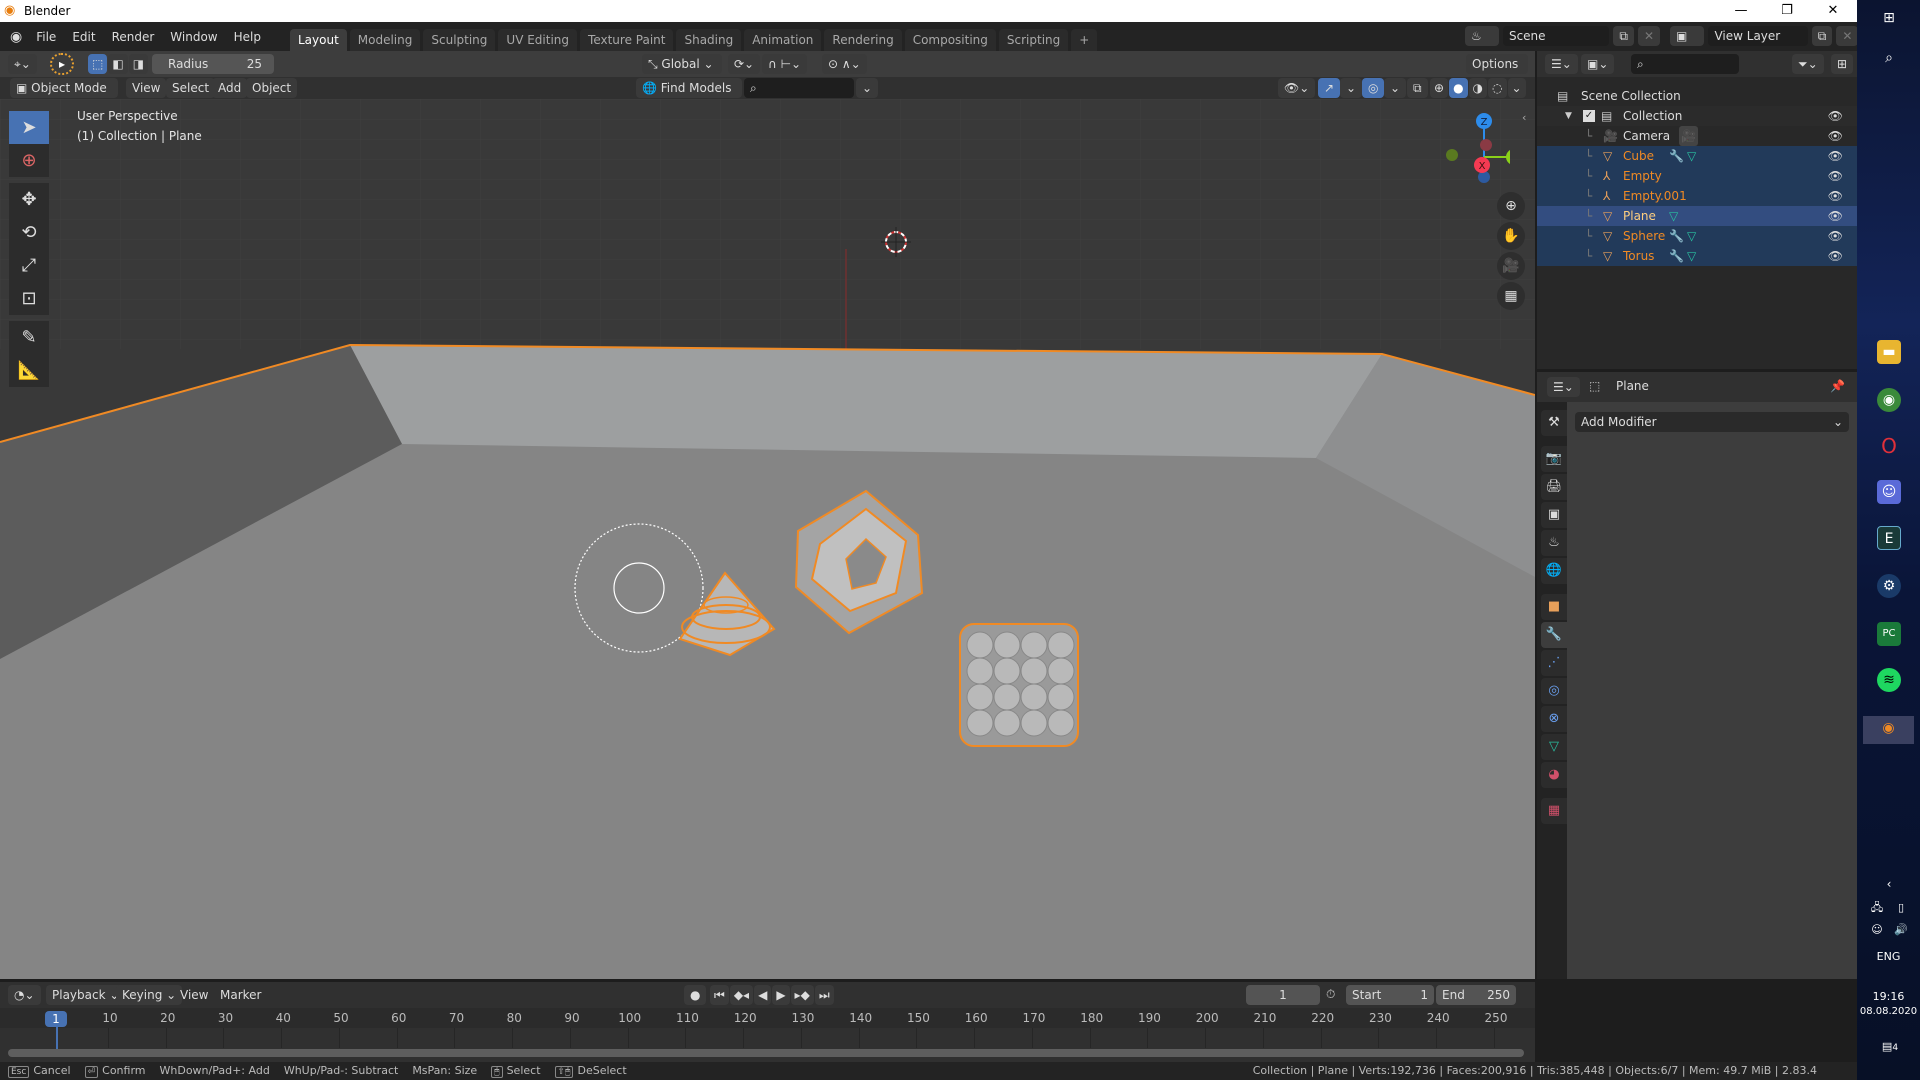  What do you see at coordinates (118, 64) in the screenshot?
I see `mode-extend-icon: ◧` at bounding box center [118, 64].